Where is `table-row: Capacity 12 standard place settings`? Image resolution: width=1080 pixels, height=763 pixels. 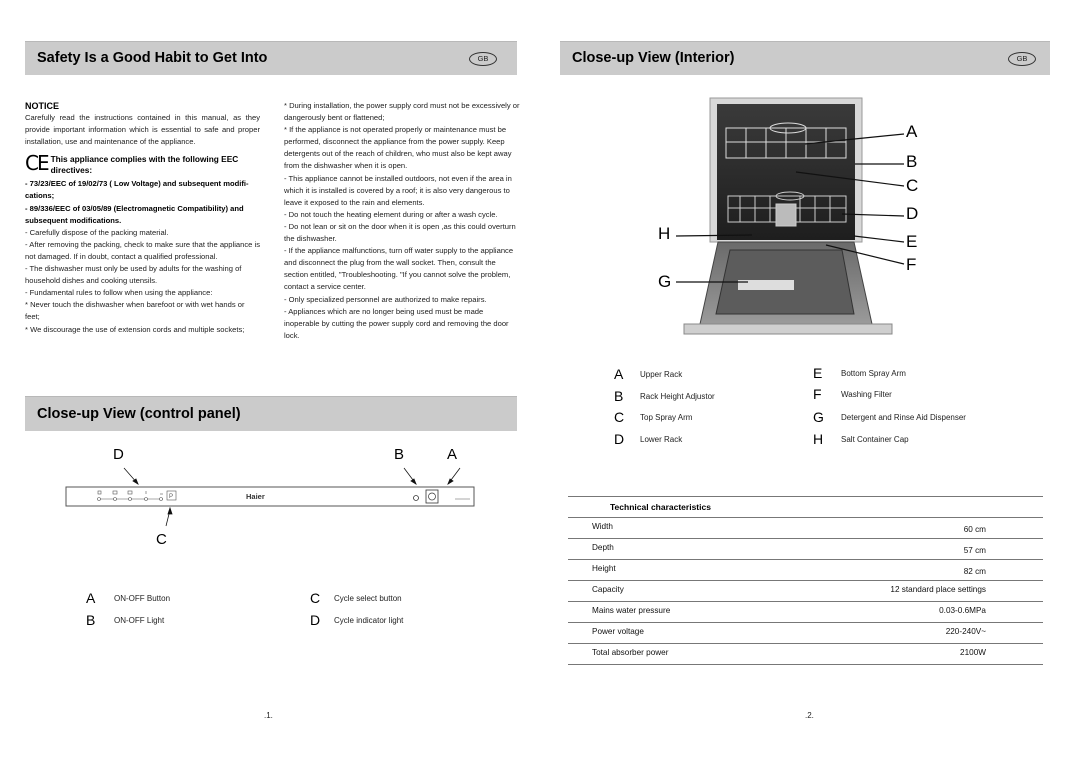 table-row: Capacity 12 standard place settings is located at coordinates (805, 590).